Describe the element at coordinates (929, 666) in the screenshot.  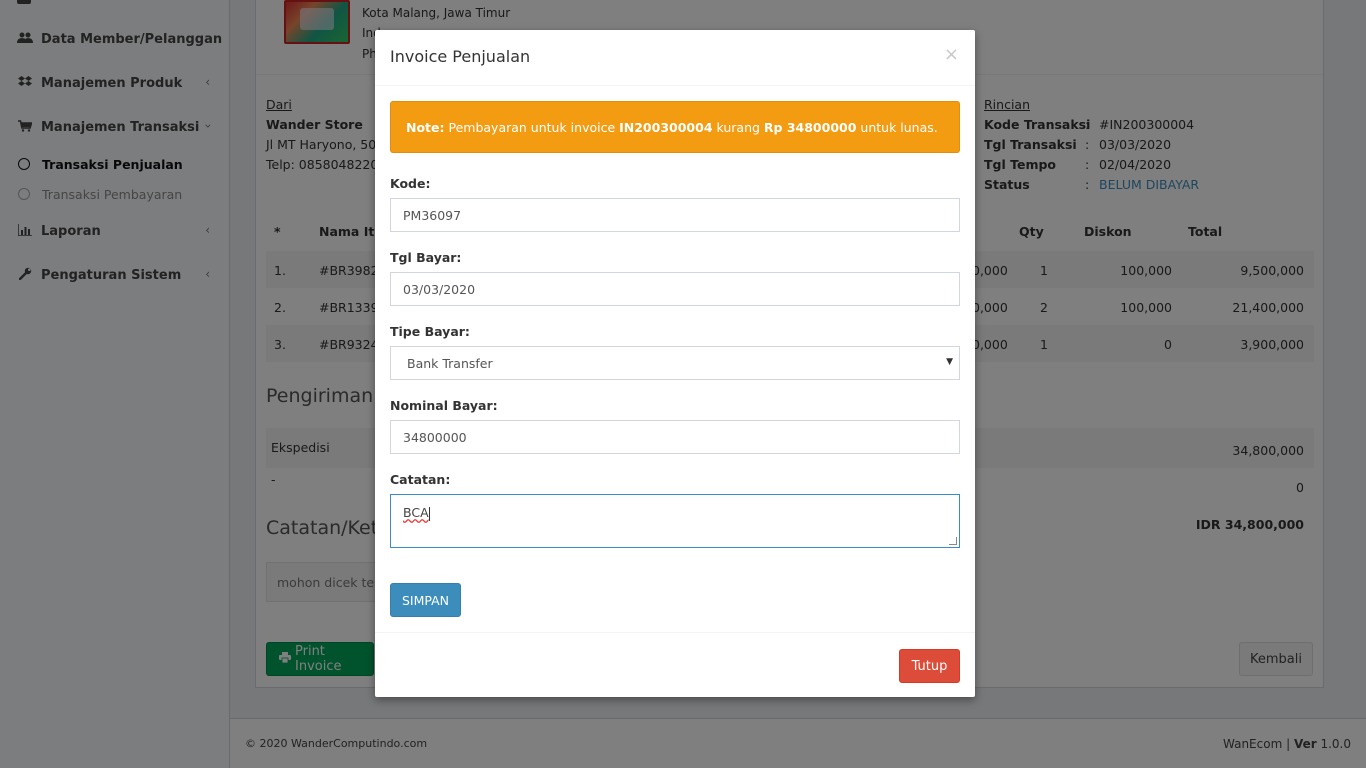
I see `close-button: Tutup` at that location.